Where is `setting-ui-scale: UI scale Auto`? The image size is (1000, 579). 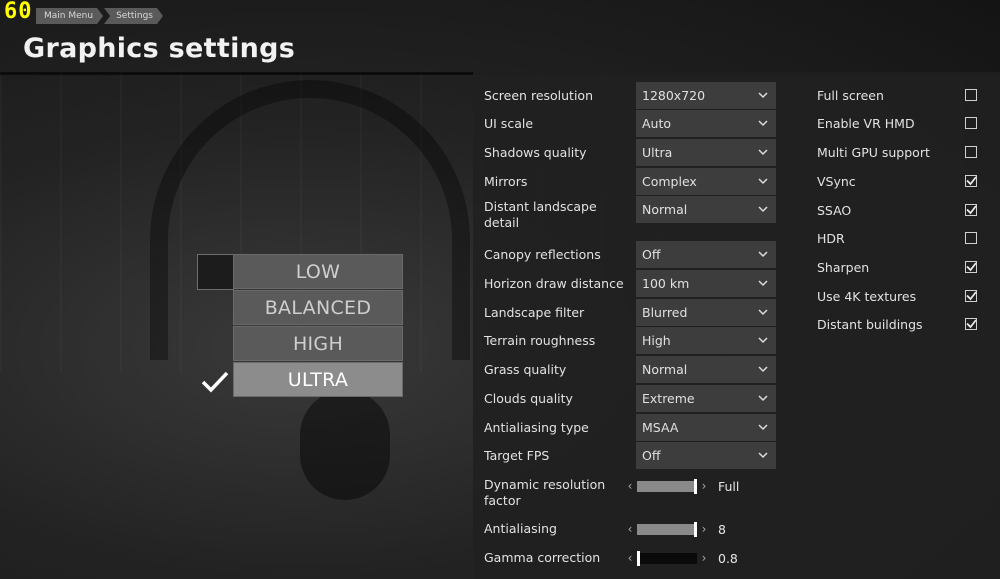
setting-ui-scale: UI scale Auto is located at coordinates (630, 123).